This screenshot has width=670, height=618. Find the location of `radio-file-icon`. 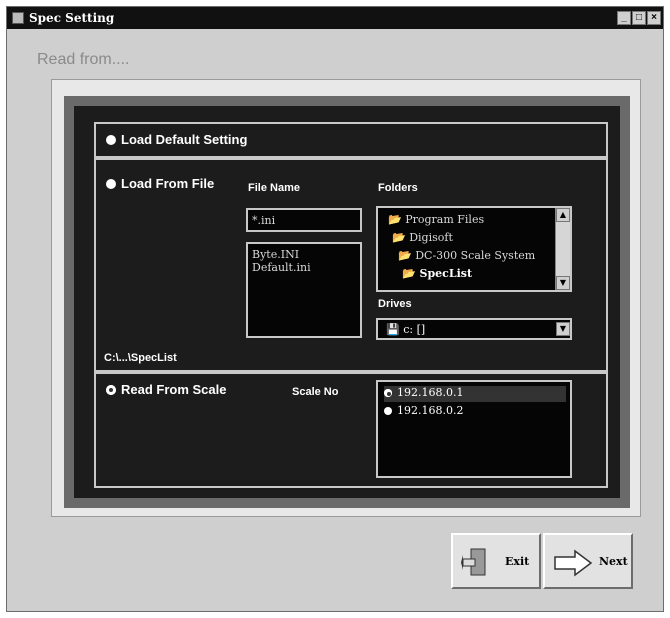

radio-file-icon is located at coordinates (111, 184).